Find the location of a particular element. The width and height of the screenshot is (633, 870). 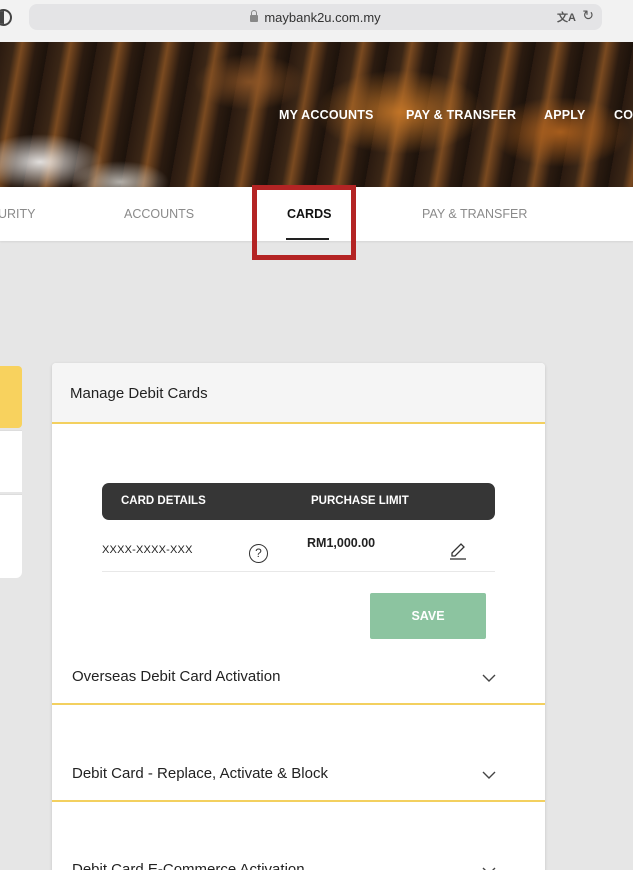

nav-pay-transfer: PAY & TRANSFER is located at coordinates (461, 115).